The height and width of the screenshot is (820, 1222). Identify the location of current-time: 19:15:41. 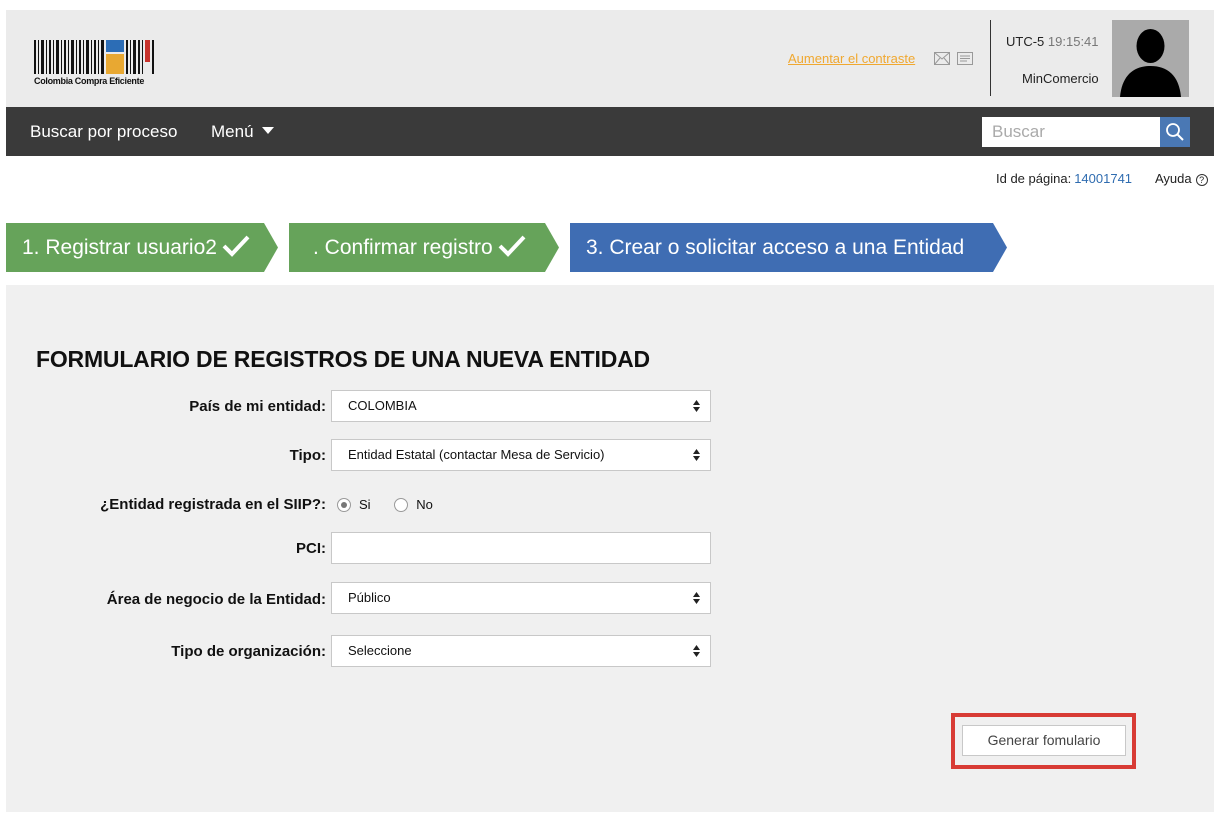
(1073, 41).